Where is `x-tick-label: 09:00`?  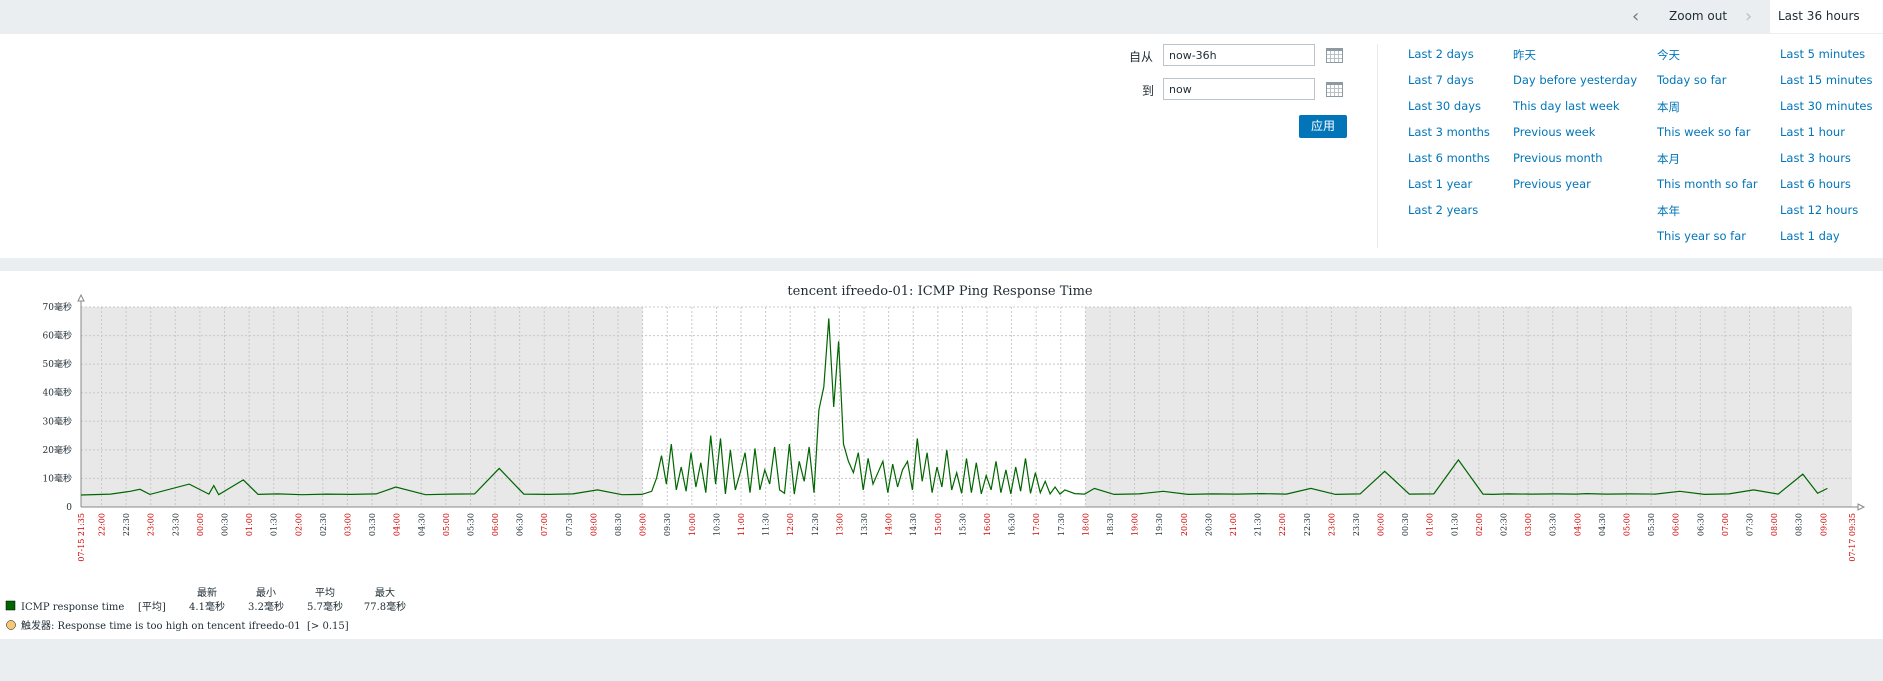
x-tick-label: 09:00 is located at coordinates (1823, 524).